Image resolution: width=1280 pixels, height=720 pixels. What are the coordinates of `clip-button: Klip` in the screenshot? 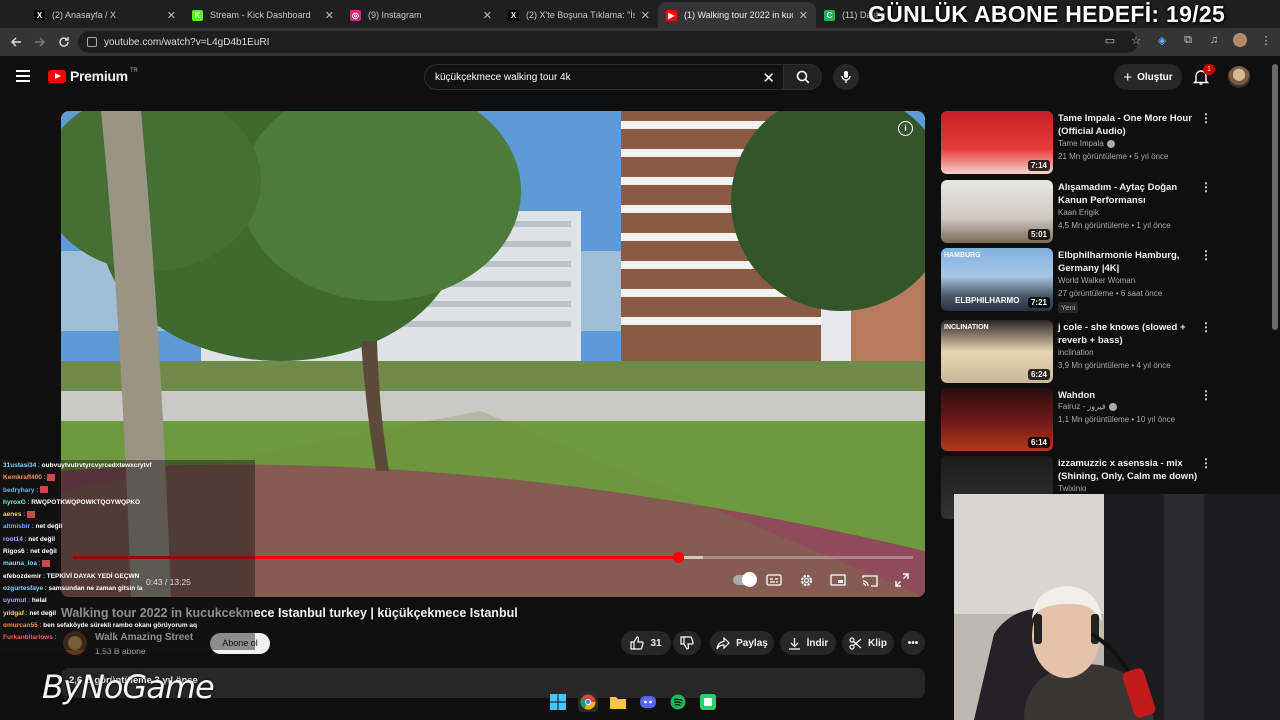 It's located at (868, 643).